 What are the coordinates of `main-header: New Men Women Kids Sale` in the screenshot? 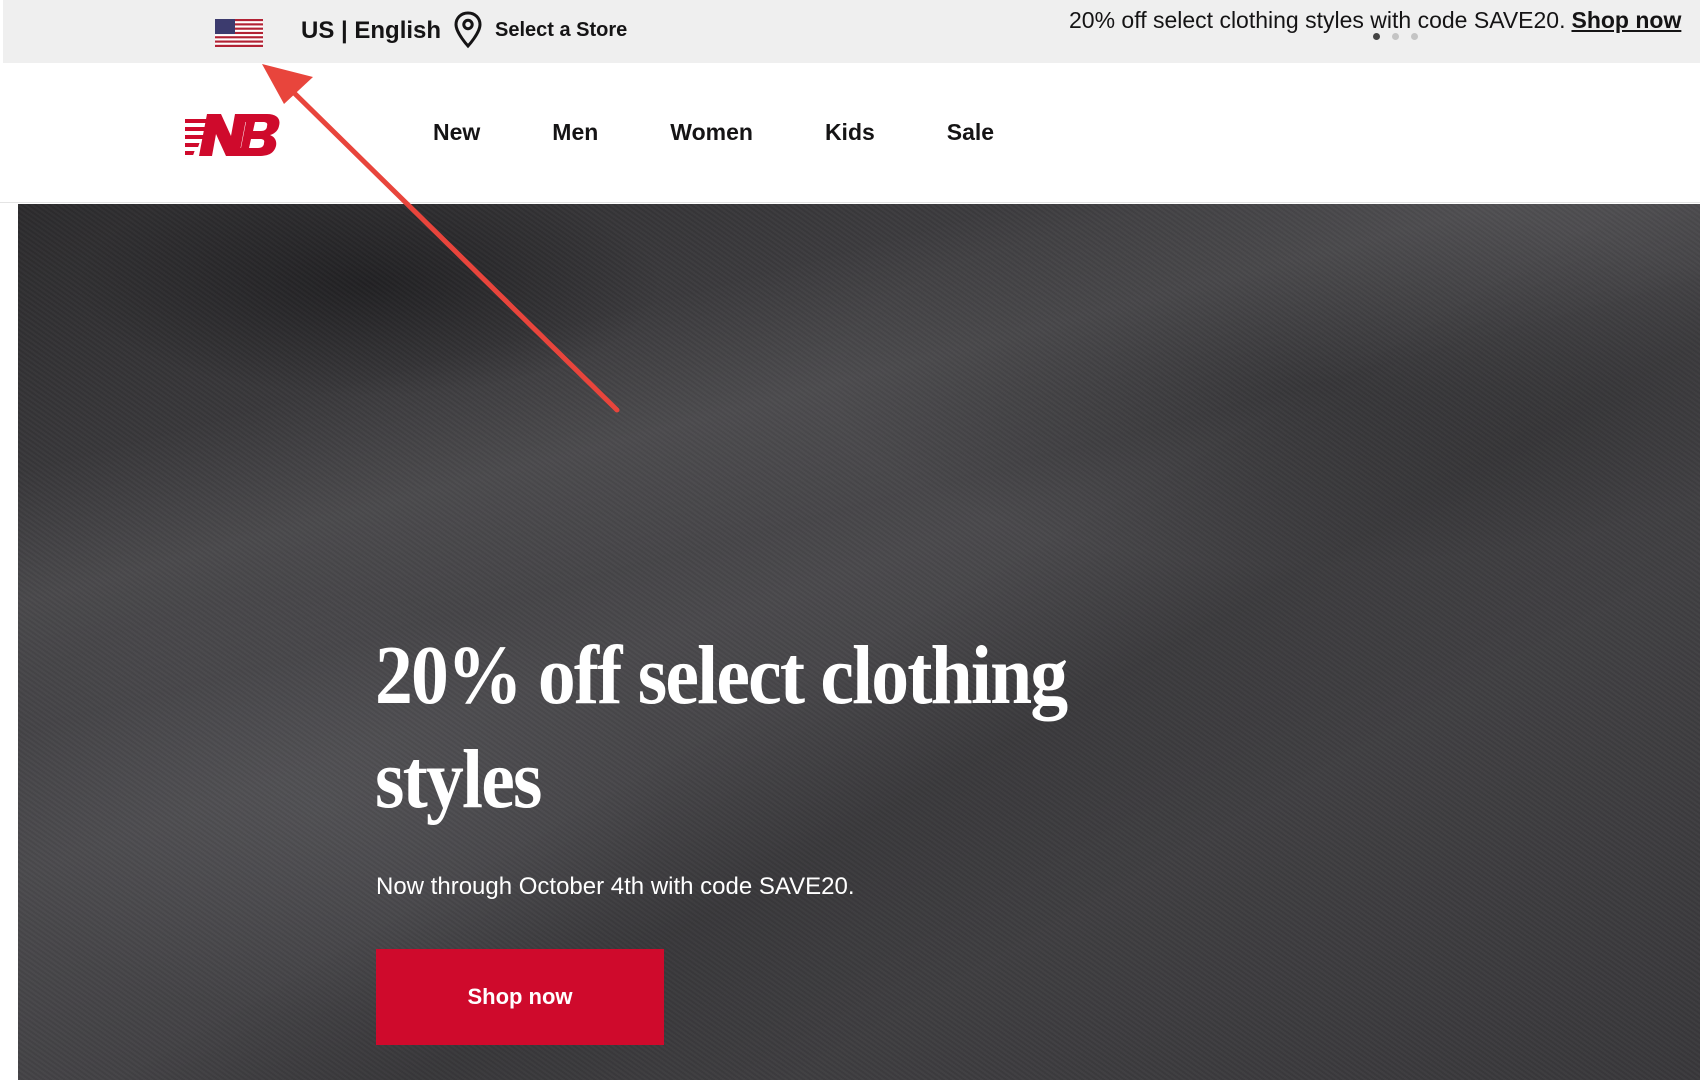 It's located at (850, 133).